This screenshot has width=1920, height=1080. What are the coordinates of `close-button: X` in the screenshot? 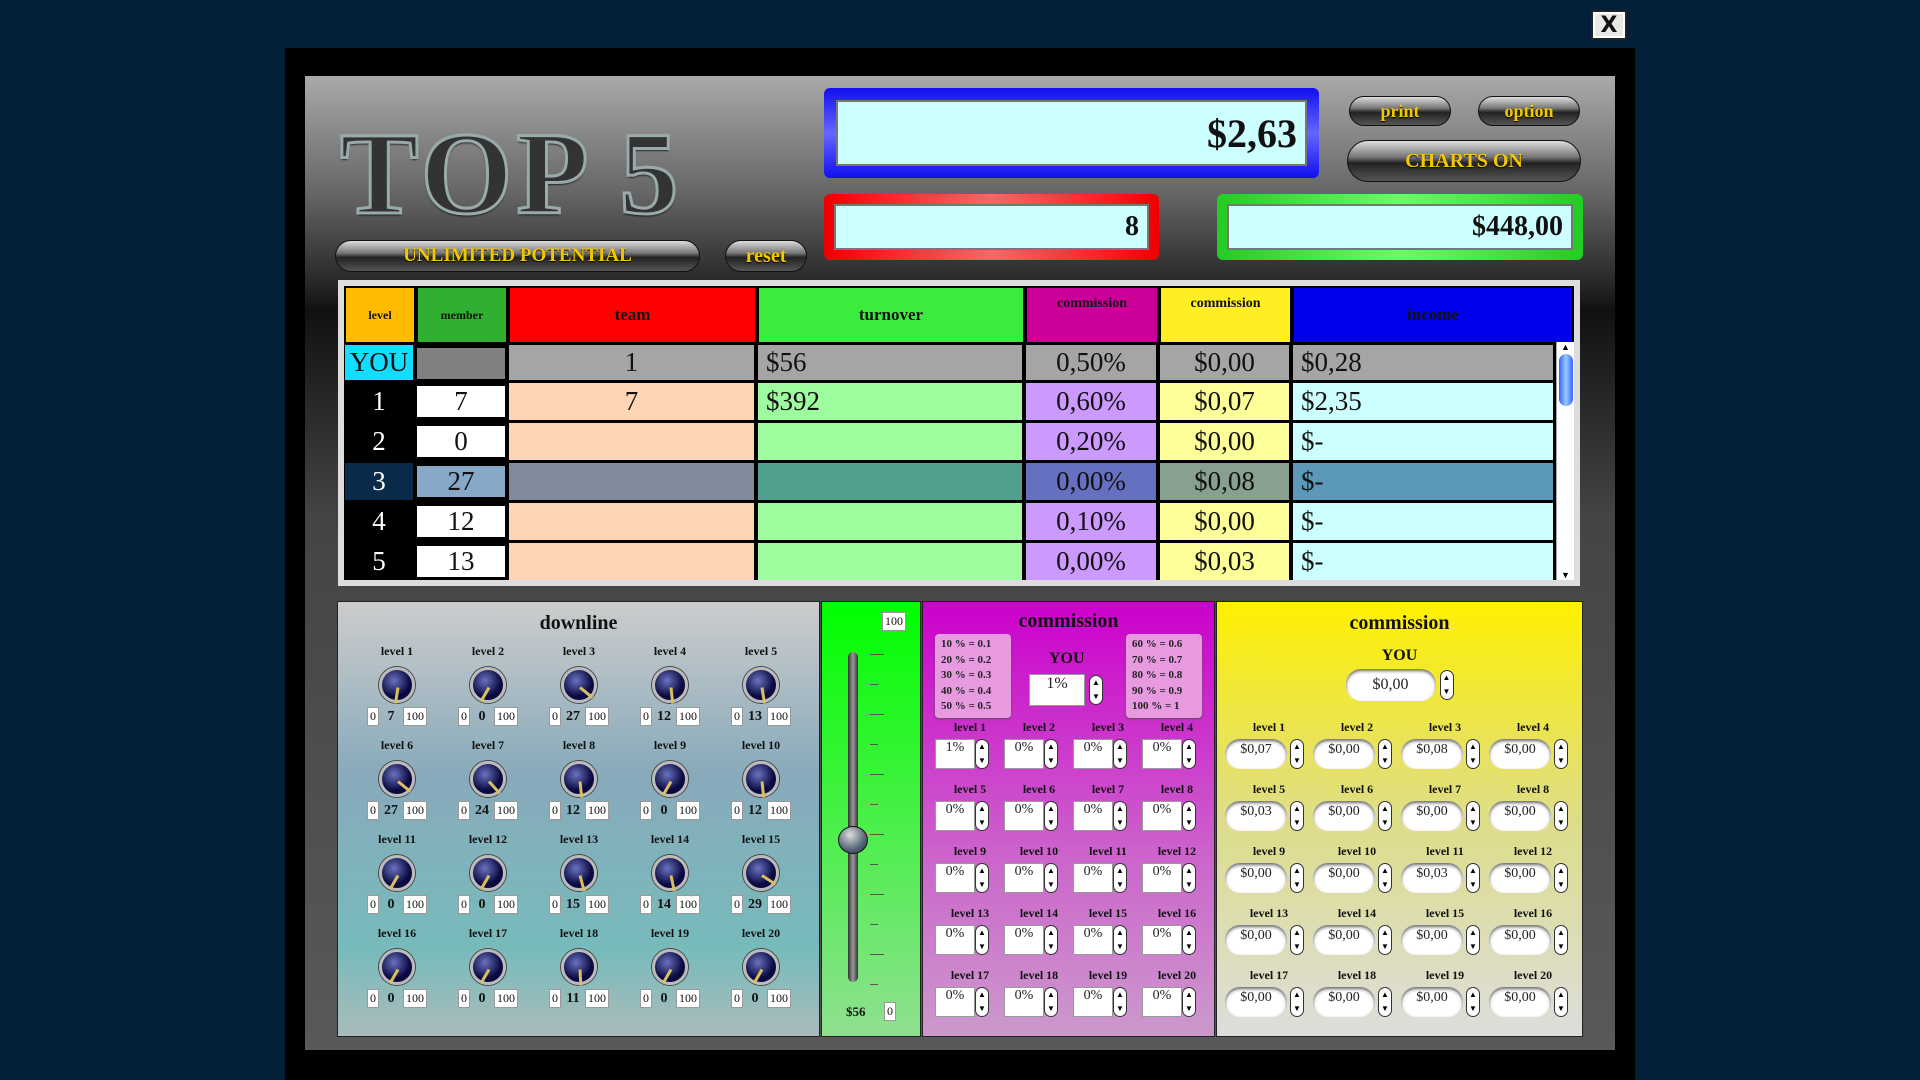 It's located at (1609, 25).